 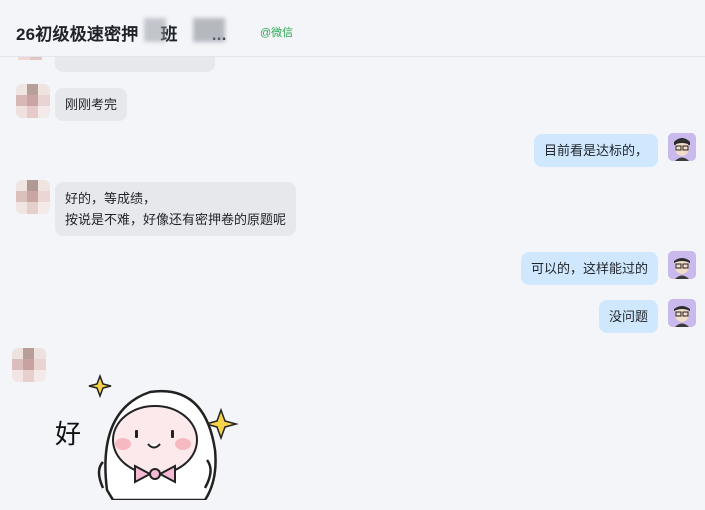 I want to click on message-text-line: 按说是不难，好像还有密押卷的原题呢, so click(x=176, y=219).